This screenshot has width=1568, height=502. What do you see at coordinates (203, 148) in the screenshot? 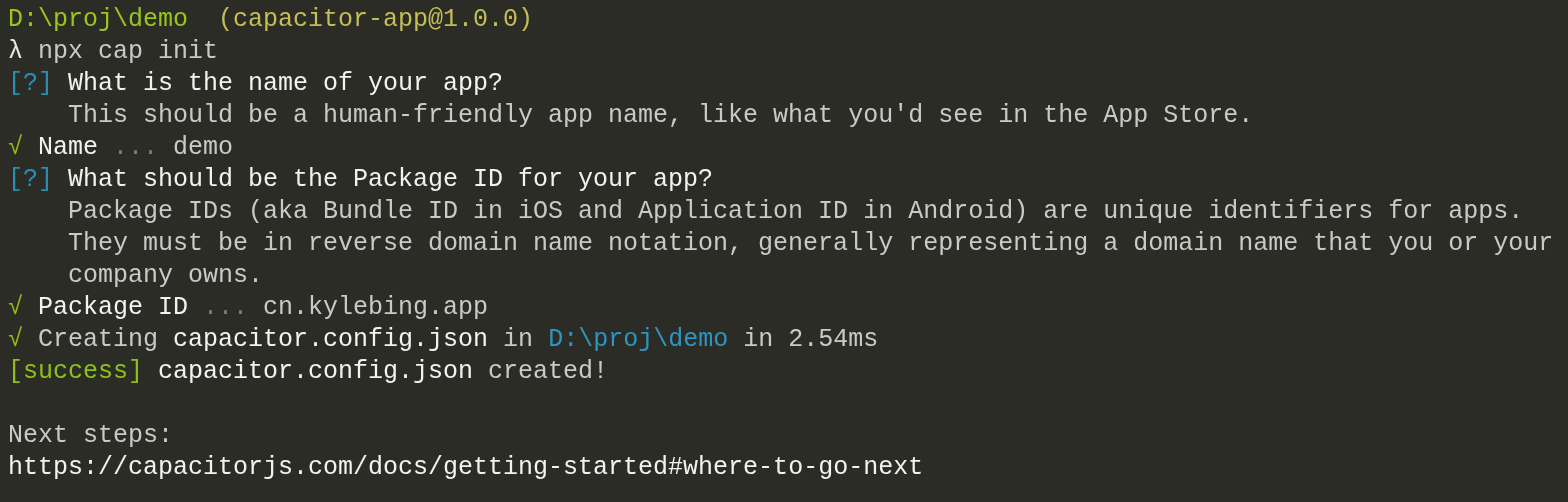
I see `output-text: demo` at bounding box center [203, 148].